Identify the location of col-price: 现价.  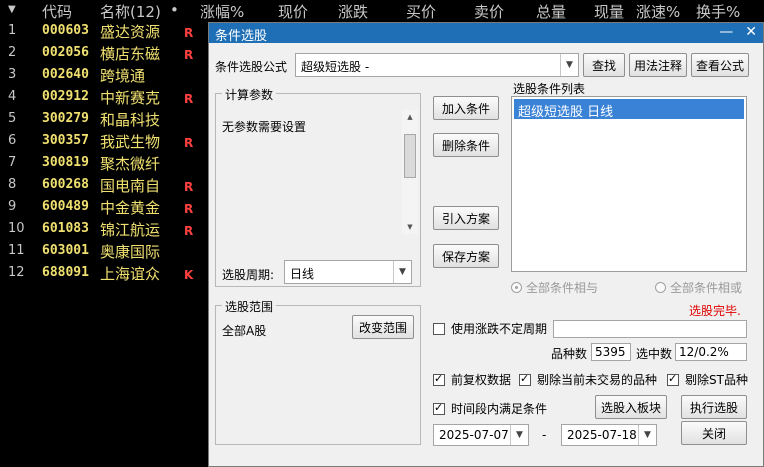
(293, 11).